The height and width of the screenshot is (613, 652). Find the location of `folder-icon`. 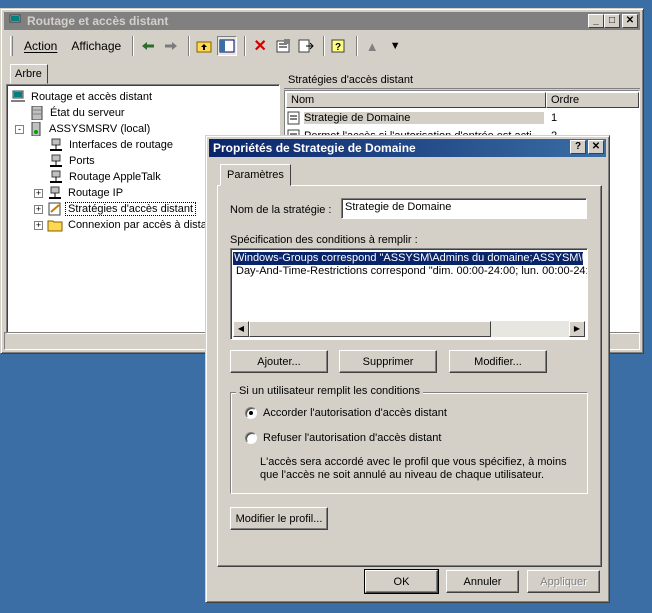

folder-icon is located at coordinates (55, 226).